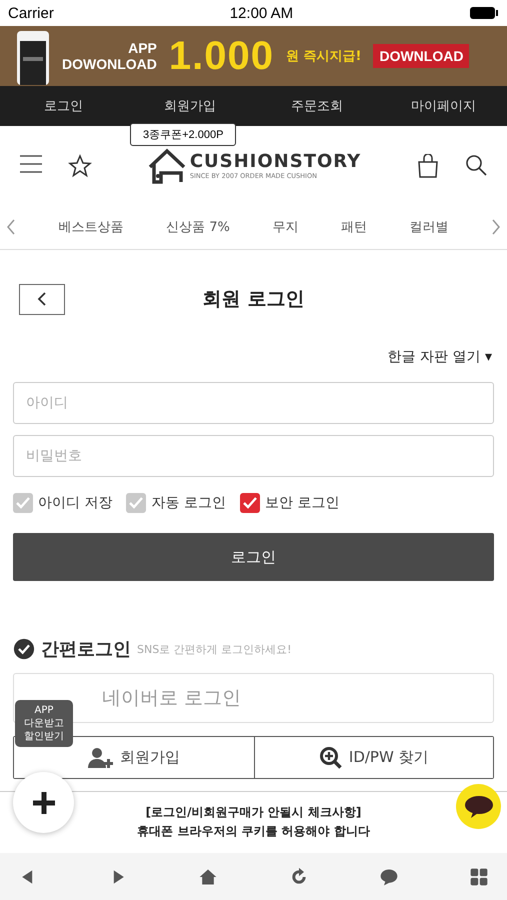 The height and width of the screenshot is (900, 507). I want to click on clock: 12:00 AM, so click(262, 13).